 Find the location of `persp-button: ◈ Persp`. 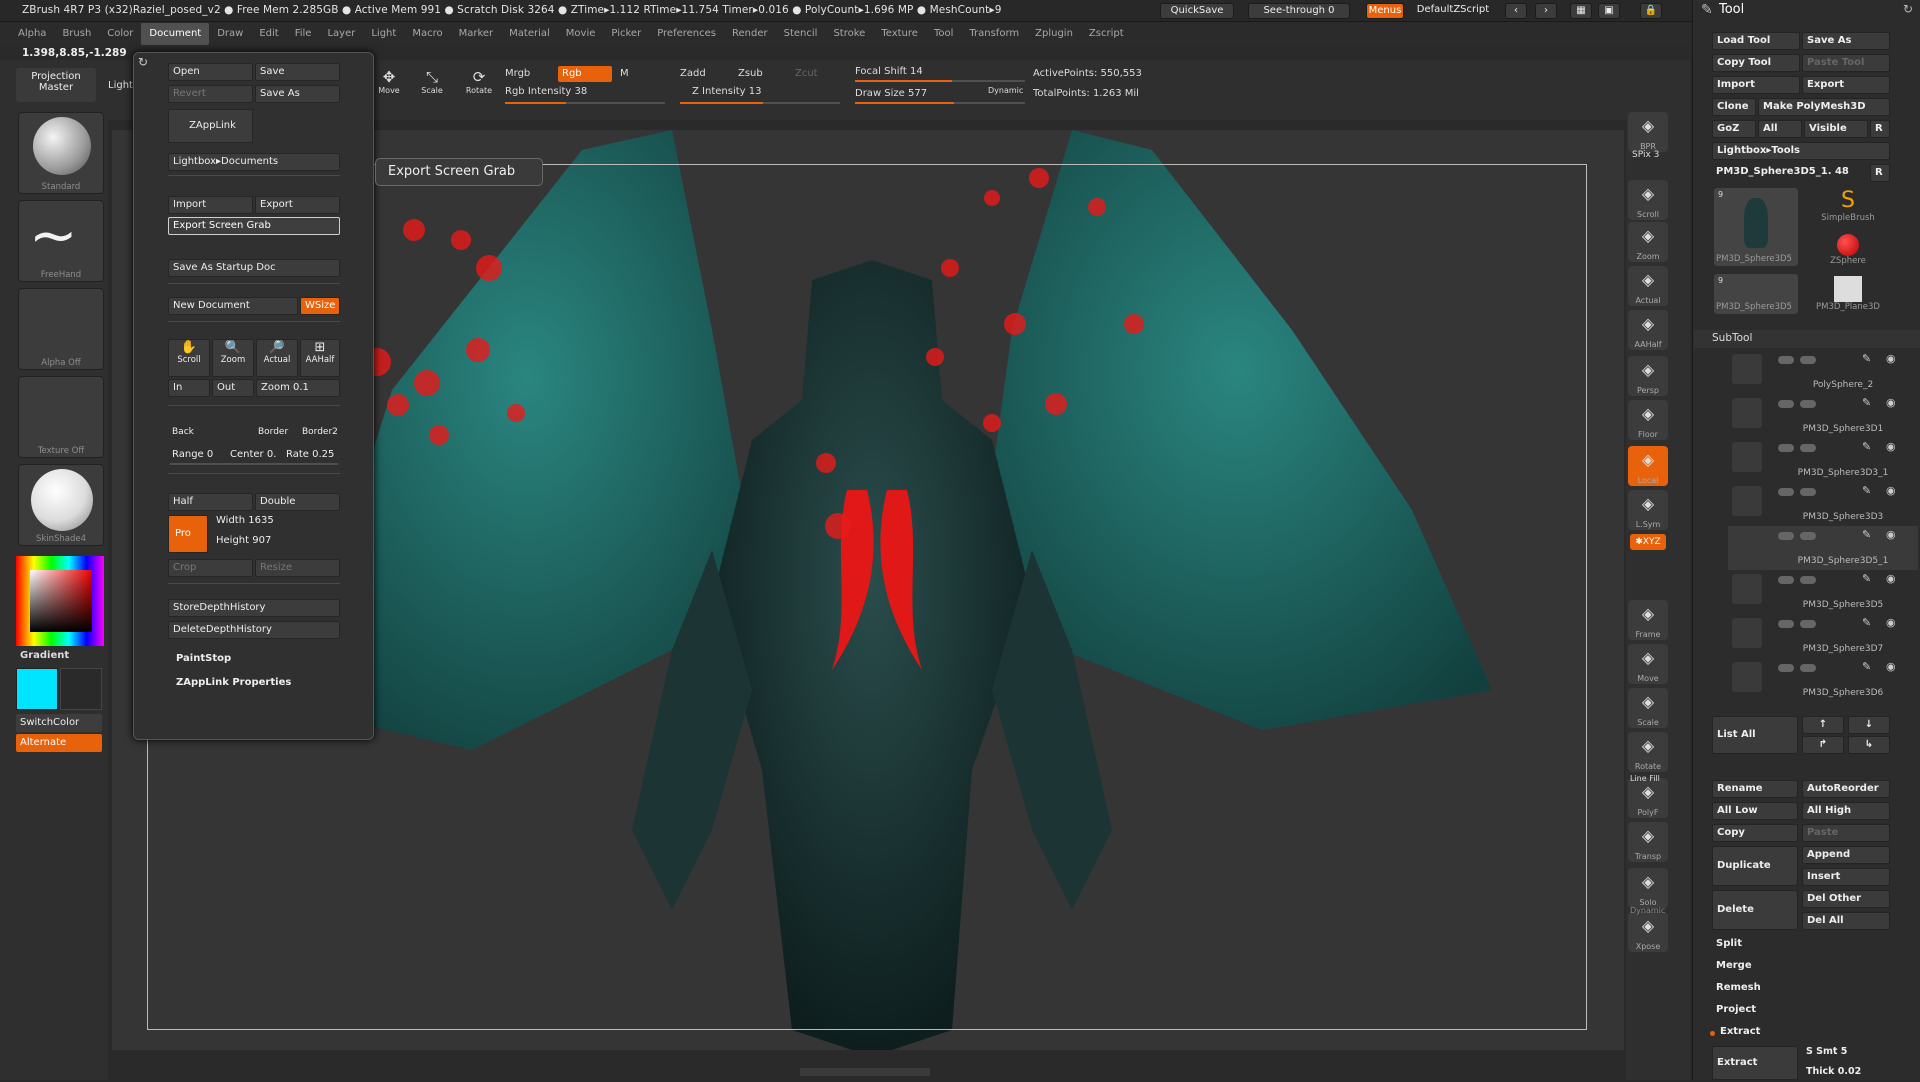

persp-button: ◈ Persp is located at coordinates (1648, 376).